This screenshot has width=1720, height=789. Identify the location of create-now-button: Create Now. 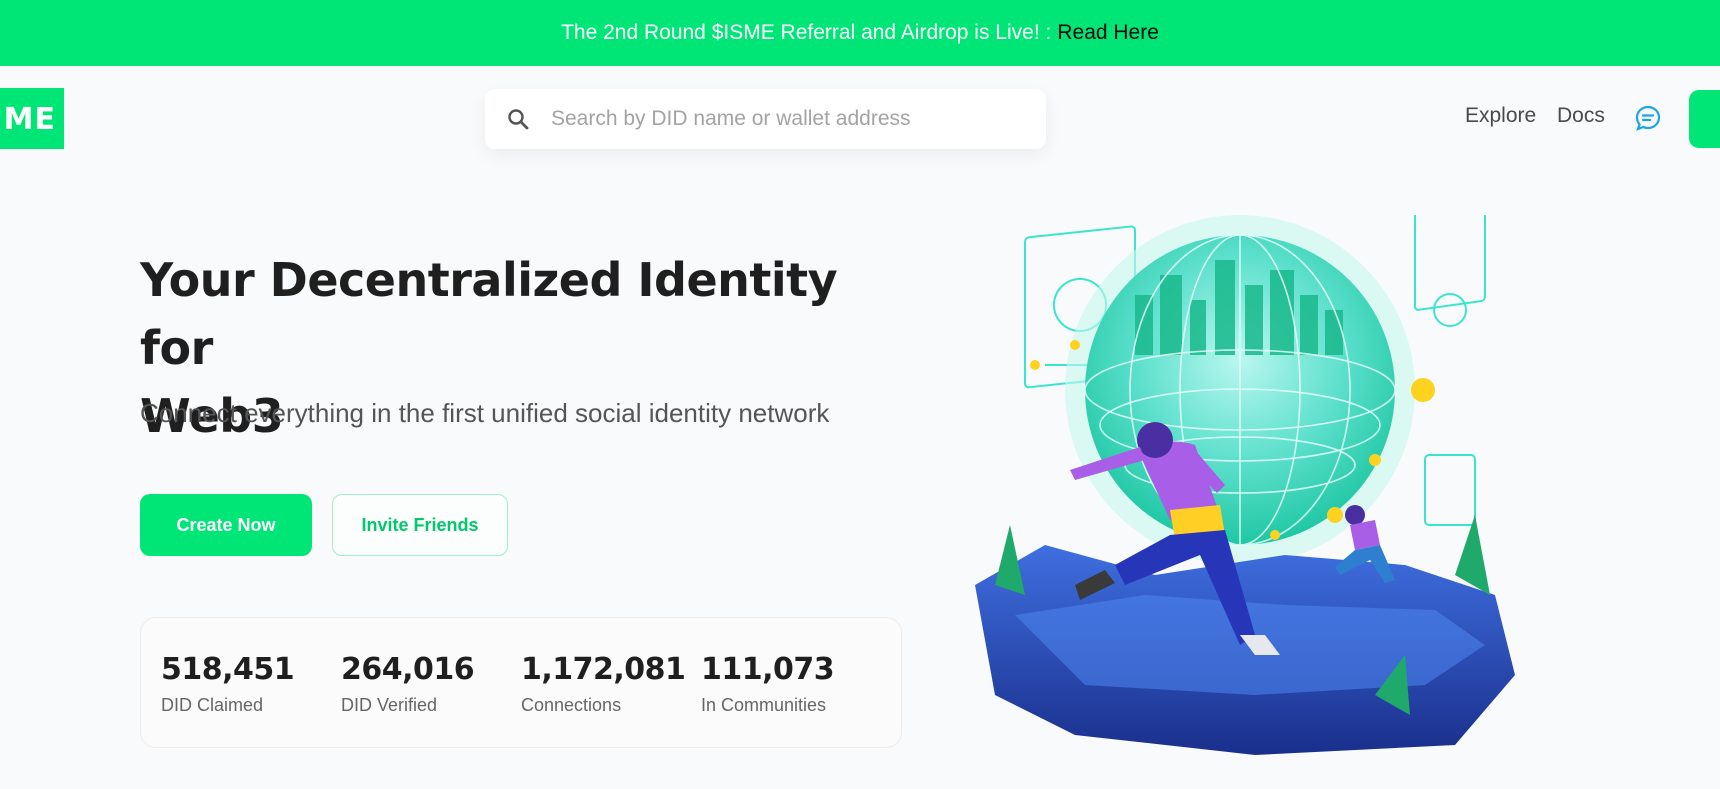
(226, 525).